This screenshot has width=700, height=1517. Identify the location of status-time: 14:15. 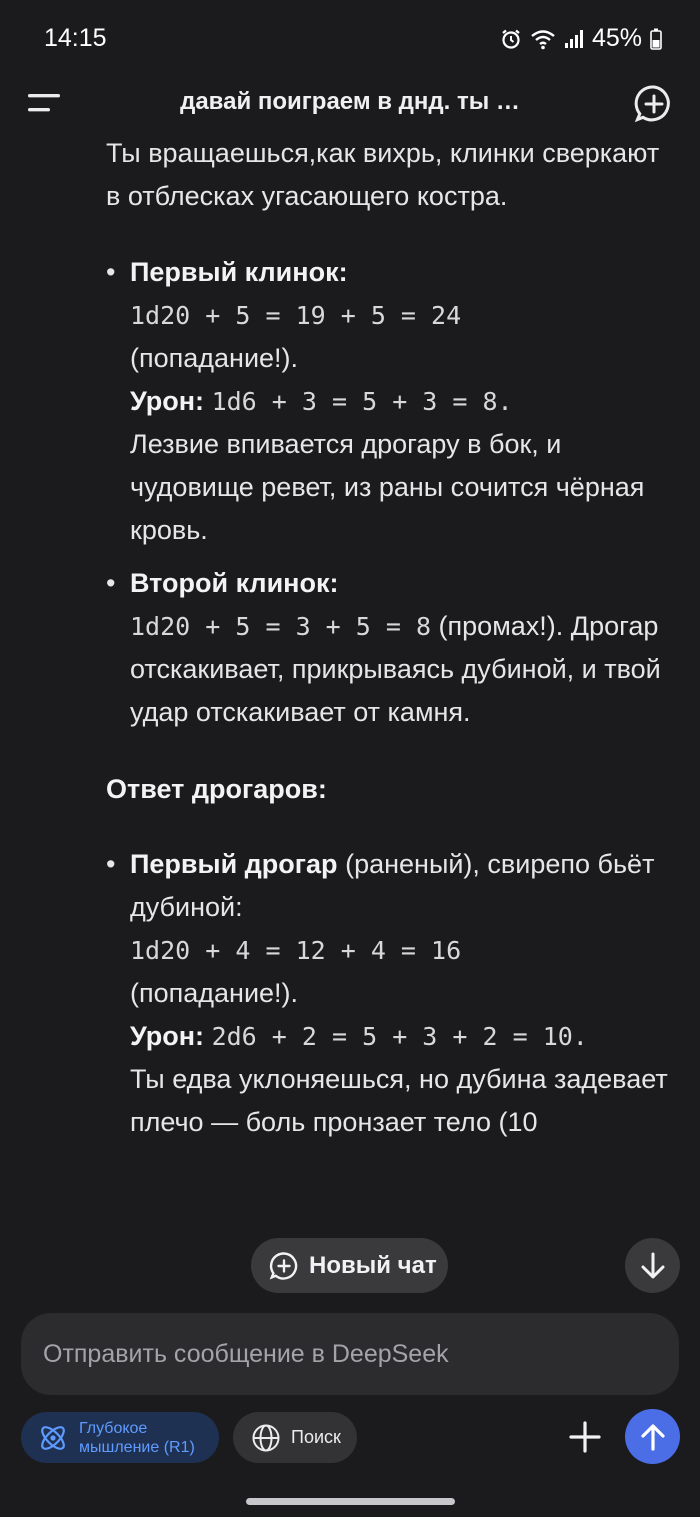
(75, 38).